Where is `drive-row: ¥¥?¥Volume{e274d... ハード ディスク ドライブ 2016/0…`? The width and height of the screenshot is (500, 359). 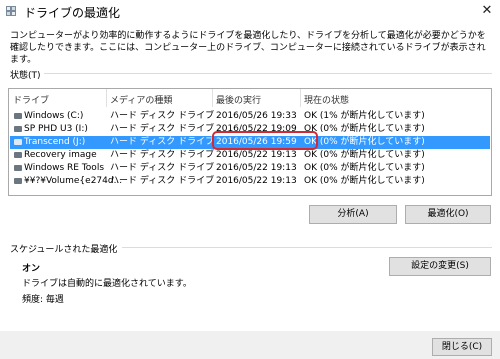 drive-row: ¥¥?¥Volume{e274d... ハード ディスク ドライブ 2016/0… is located at coordinates (250, 181).